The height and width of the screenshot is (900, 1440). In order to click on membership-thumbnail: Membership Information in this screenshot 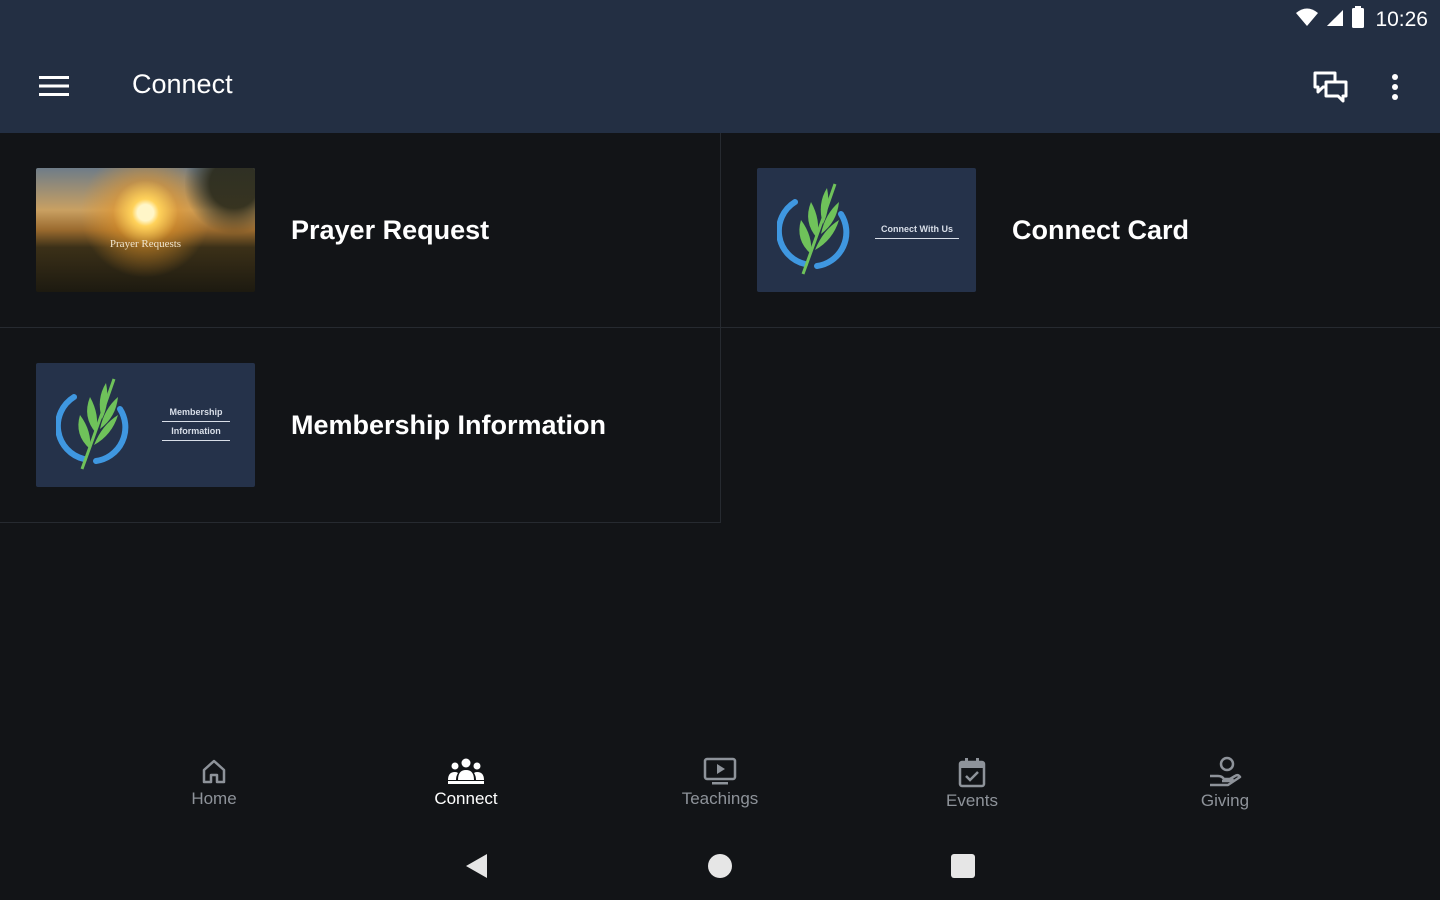, I will do `click(145, 425)`.